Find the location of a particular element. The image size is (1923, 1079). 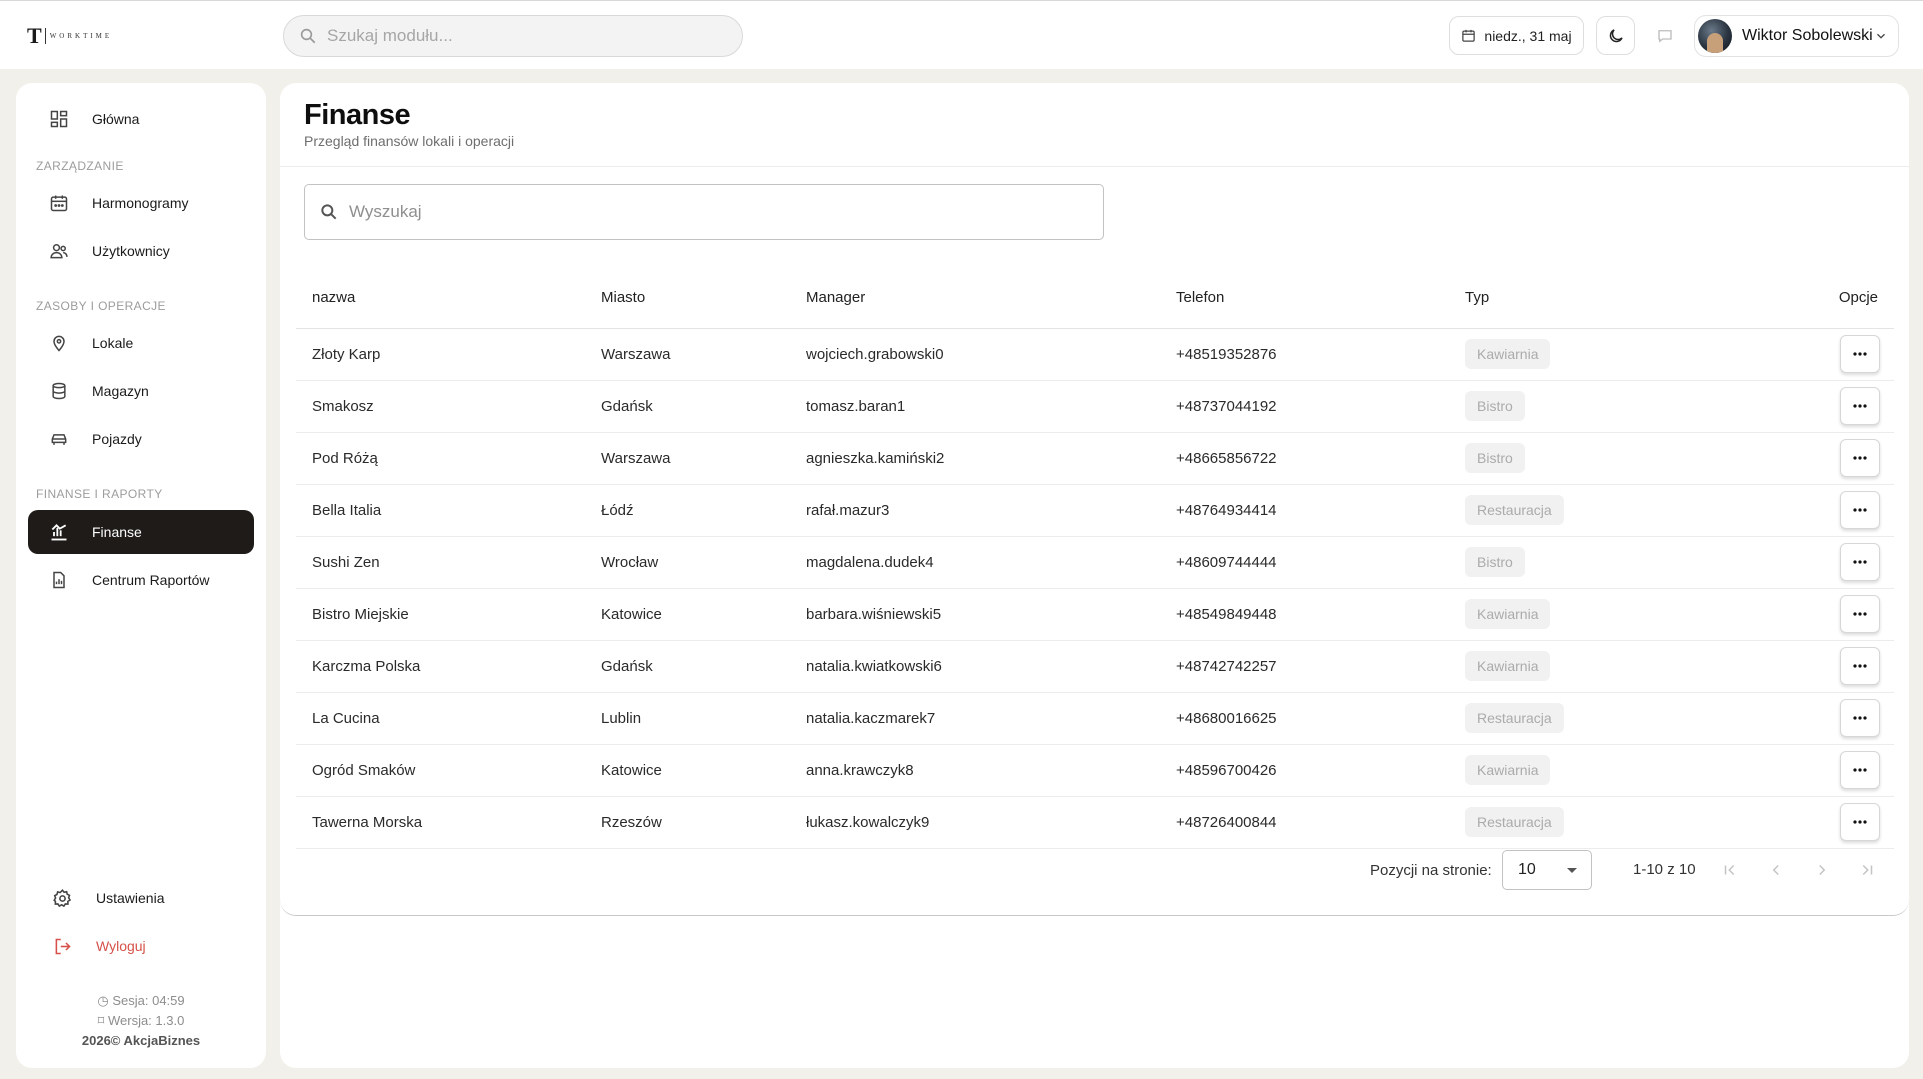

section-label-finance: FINANSE I RAPORTY is located at coordinates (99, 494).